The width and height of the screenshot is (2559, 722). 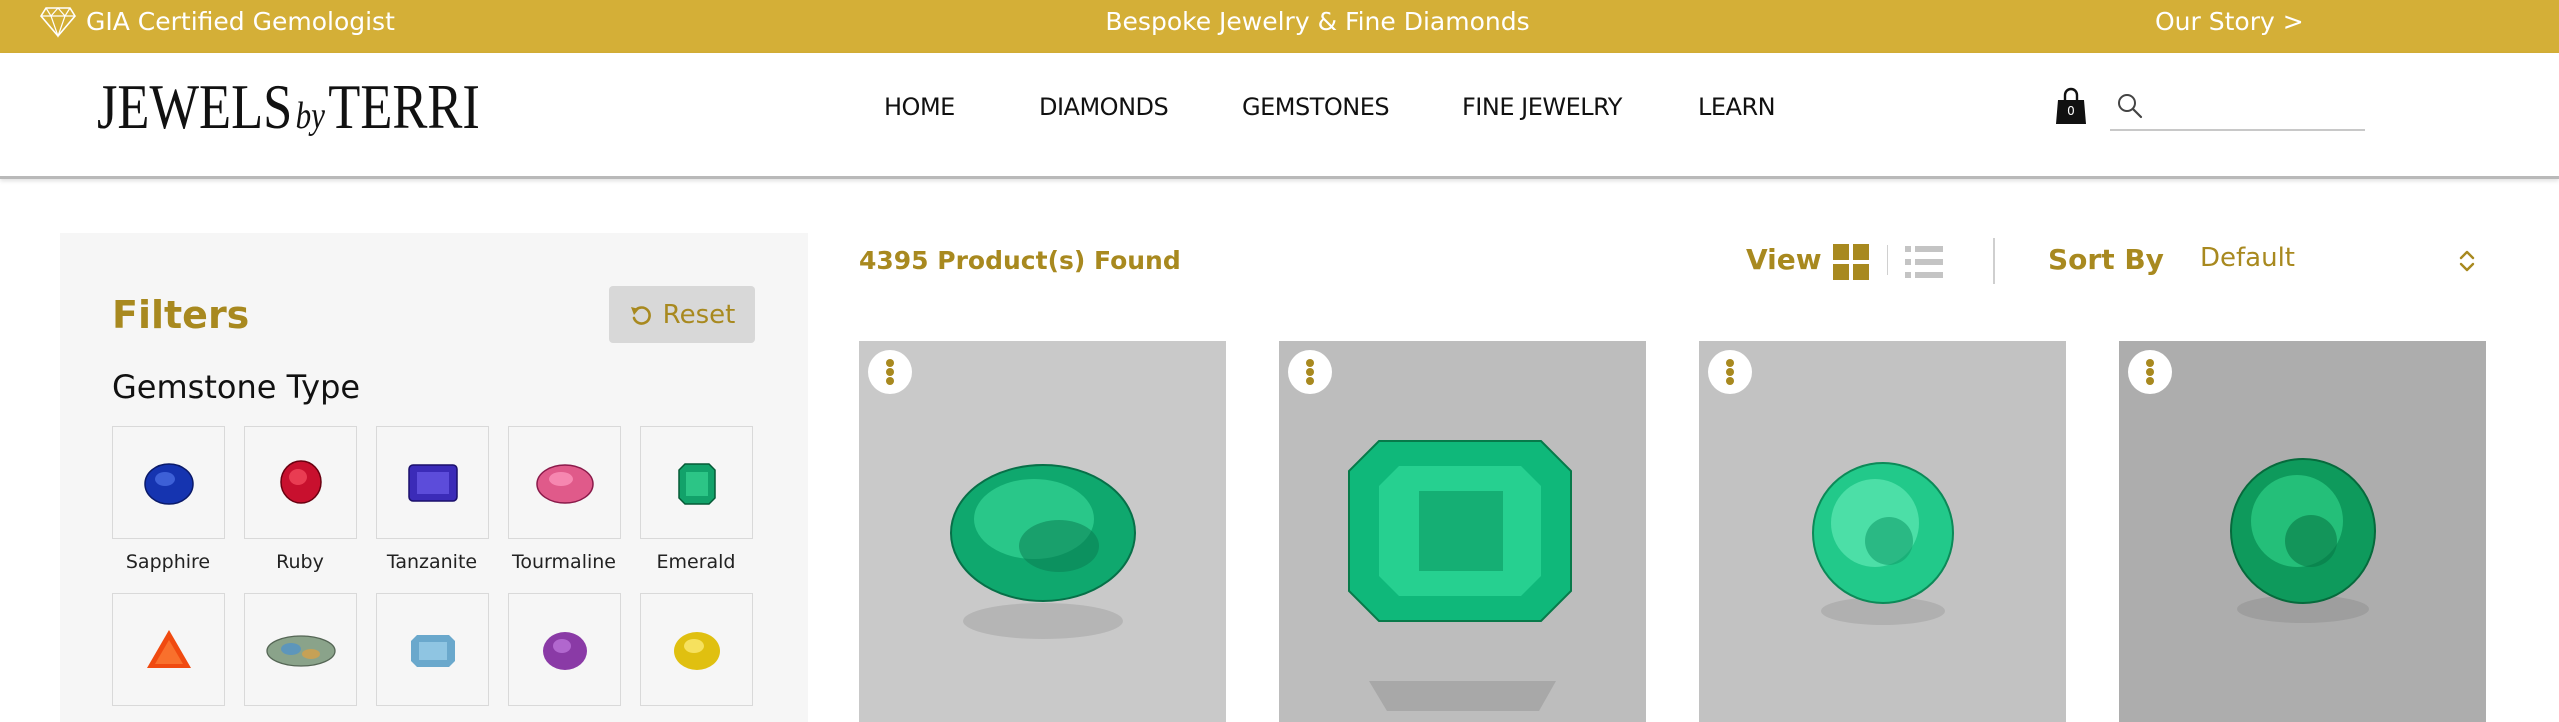 What do you see at coordinates (1784, 259) in the screenshot?
I see `view-label: View` at bounding box center [1784, 259].